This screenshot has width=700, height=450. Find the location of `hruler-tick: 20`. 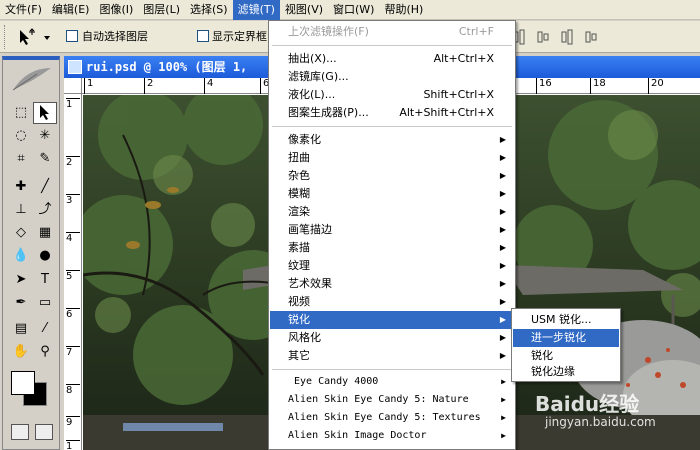

hruler-tick: 20 is located at coordinates (656, 86).